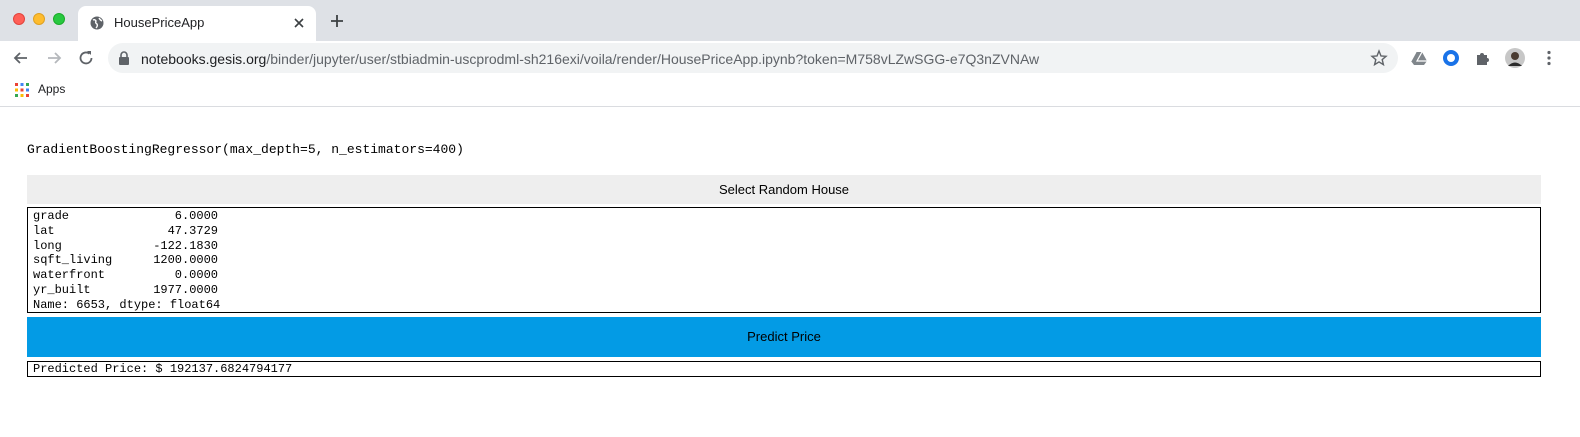 The height and width of the screenshot is (437, 1580). Describe the element at coordinates (159, 22) in the screenshot. I see `tab-title: HousePriceApp` at that location.